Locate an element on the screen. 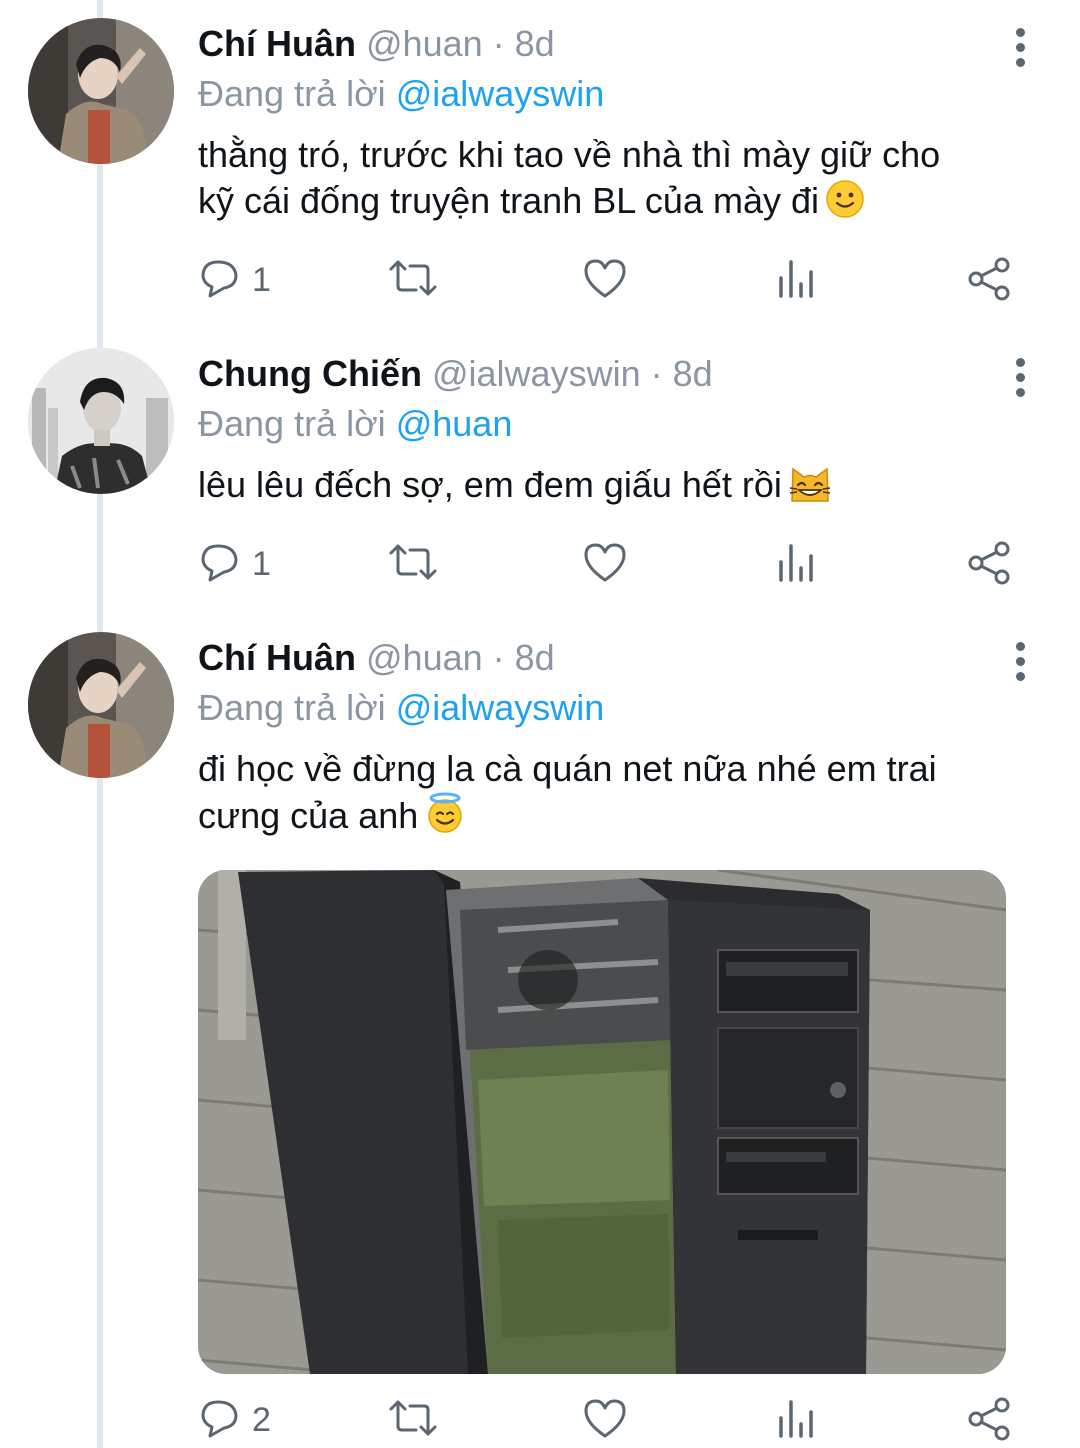 Image resolution: width=1080 pixels, height=1448 pixels. reply-button: 2 is located at coordinates (238, 1421).